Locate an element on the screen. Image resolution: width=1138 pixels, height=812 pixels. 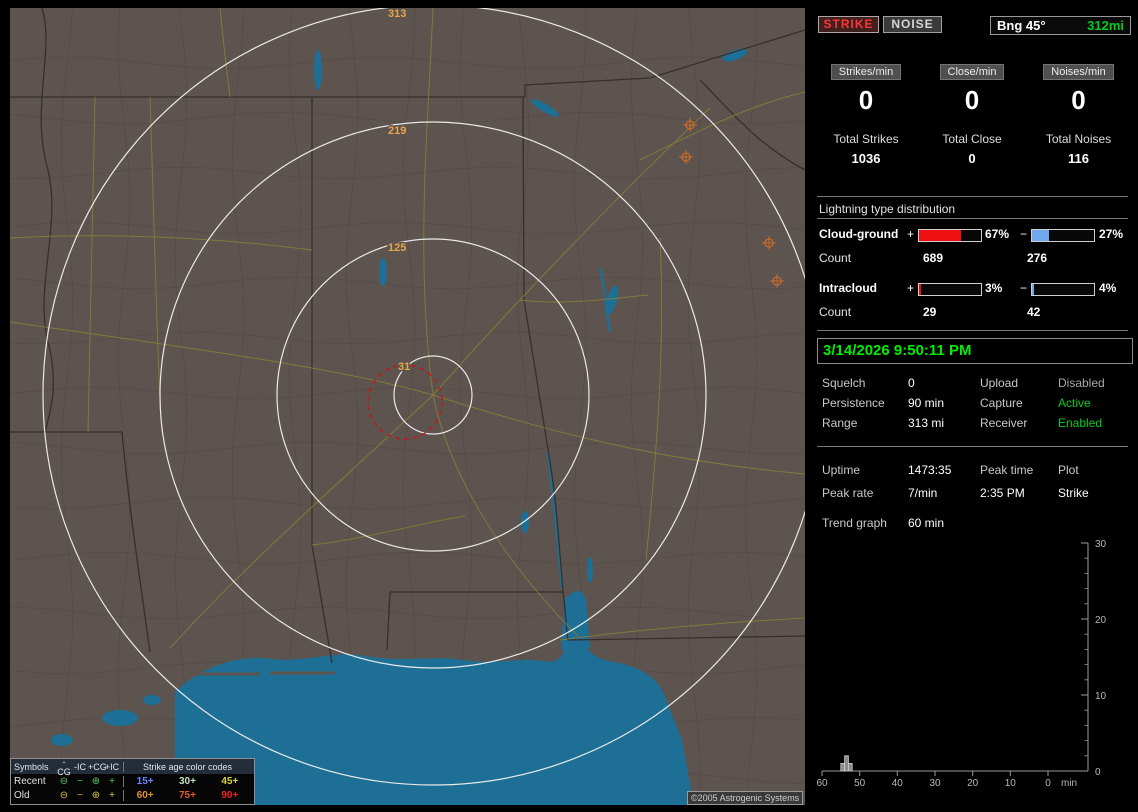
peak-rate-value: 7/min is located at coordinates (923, 493).